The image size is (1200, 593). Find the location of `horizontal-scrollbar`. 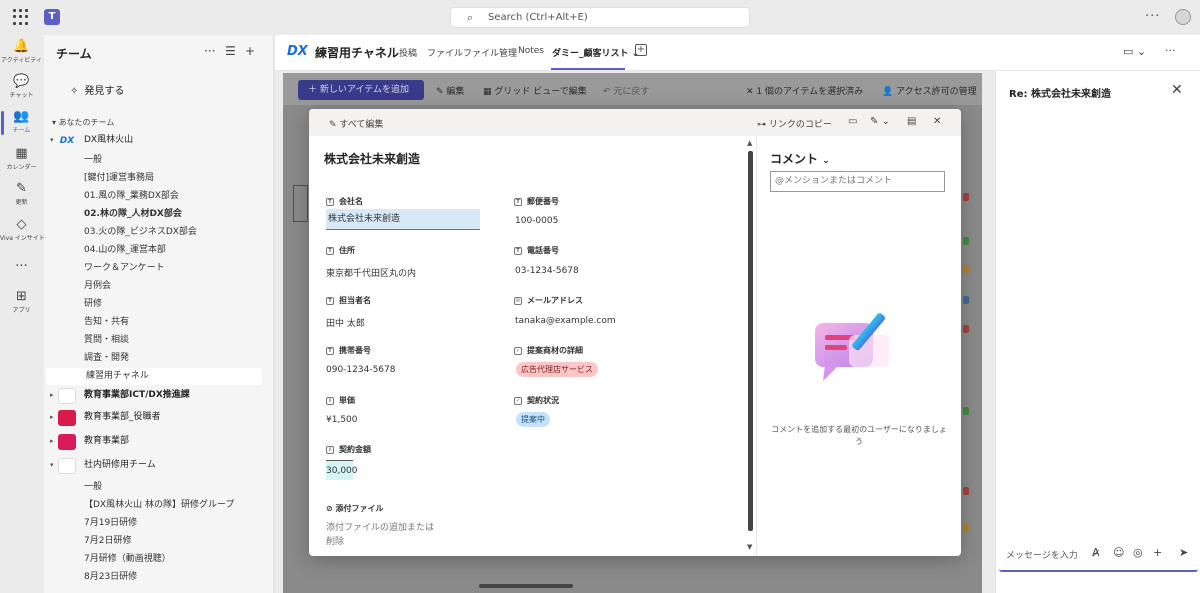

horizontal-scrollbar is located at coordinates (526, 586).